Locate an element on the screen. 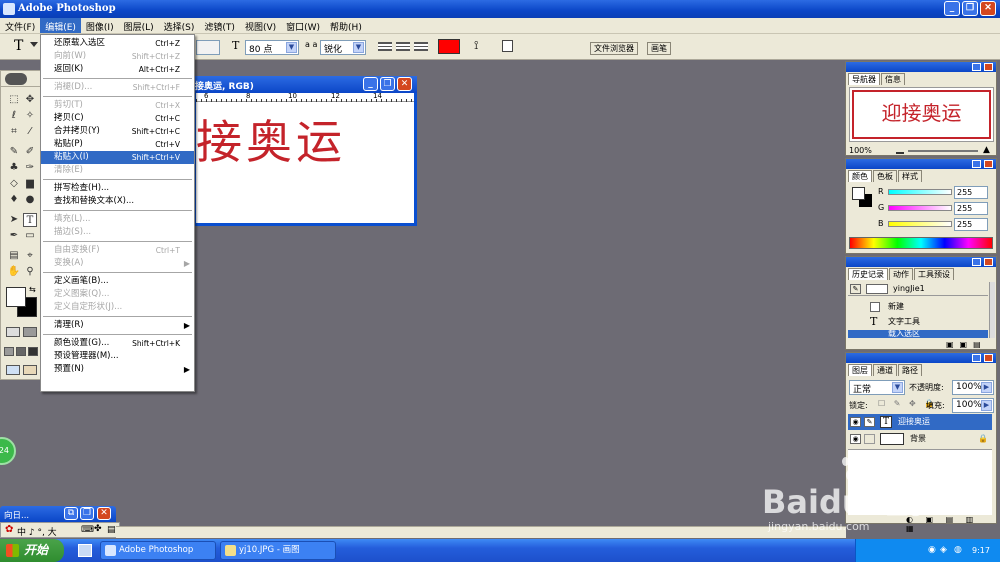 Image resolution: width=1000 pixels, height=562 pixels. tab-navigator: 导航器 is located at coordinates (864, 79).